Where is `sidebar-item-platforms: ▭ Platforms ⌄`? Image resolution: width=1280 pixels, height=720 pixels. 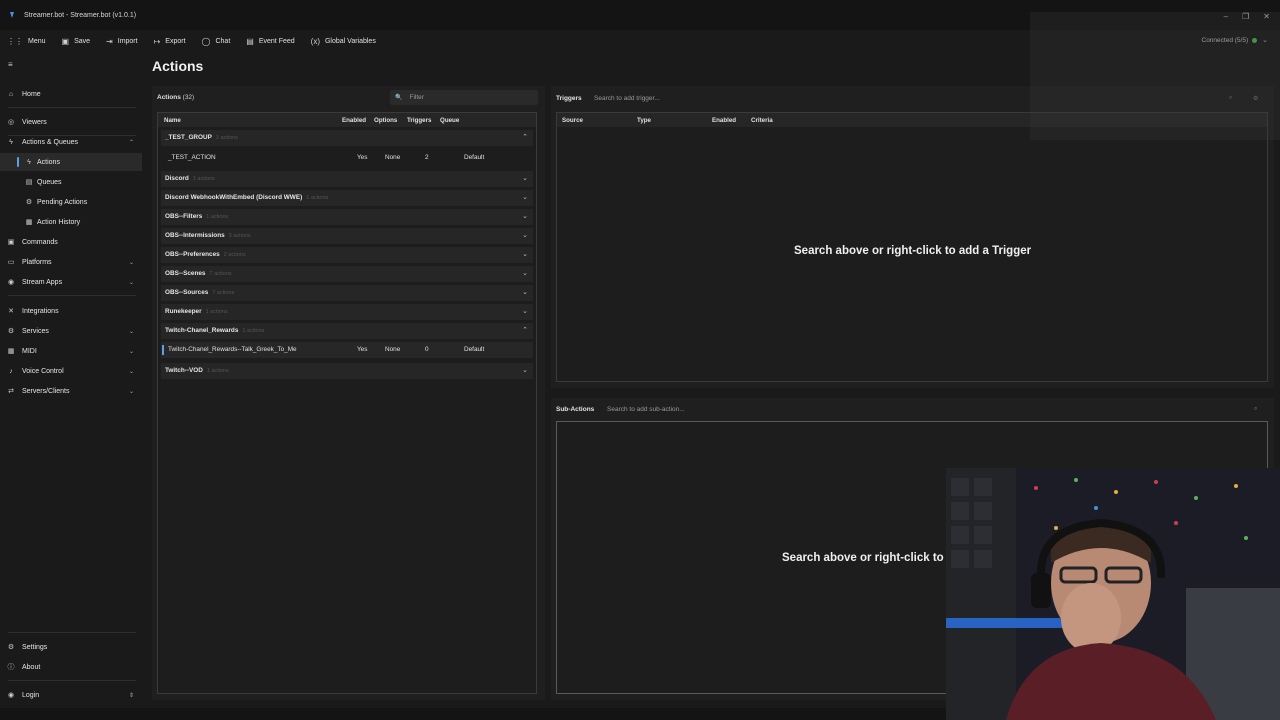 sidebar-item-platforms: ▭ Platforms ⌄ is located at coordinates (71, 262).